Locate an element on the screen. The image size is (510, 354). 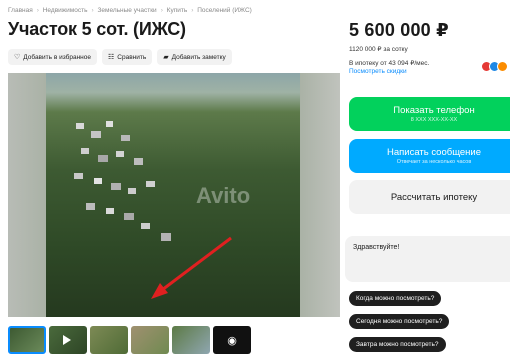
discounts-link: Посмотреть скидки is located at coordinates (389, 72).